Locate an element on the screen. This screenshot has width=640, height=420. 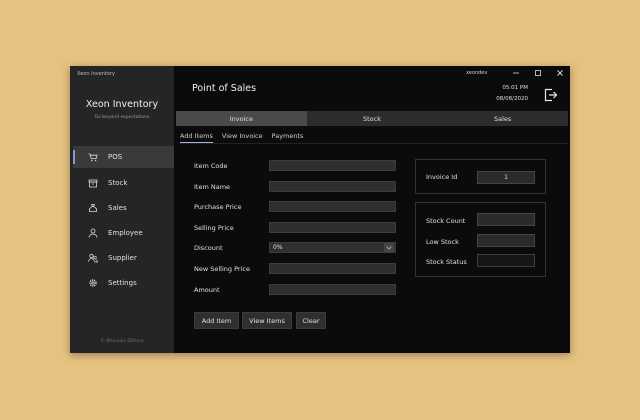
main-tabs: Invoice Stock Sales is located at coordinates (372, 118).